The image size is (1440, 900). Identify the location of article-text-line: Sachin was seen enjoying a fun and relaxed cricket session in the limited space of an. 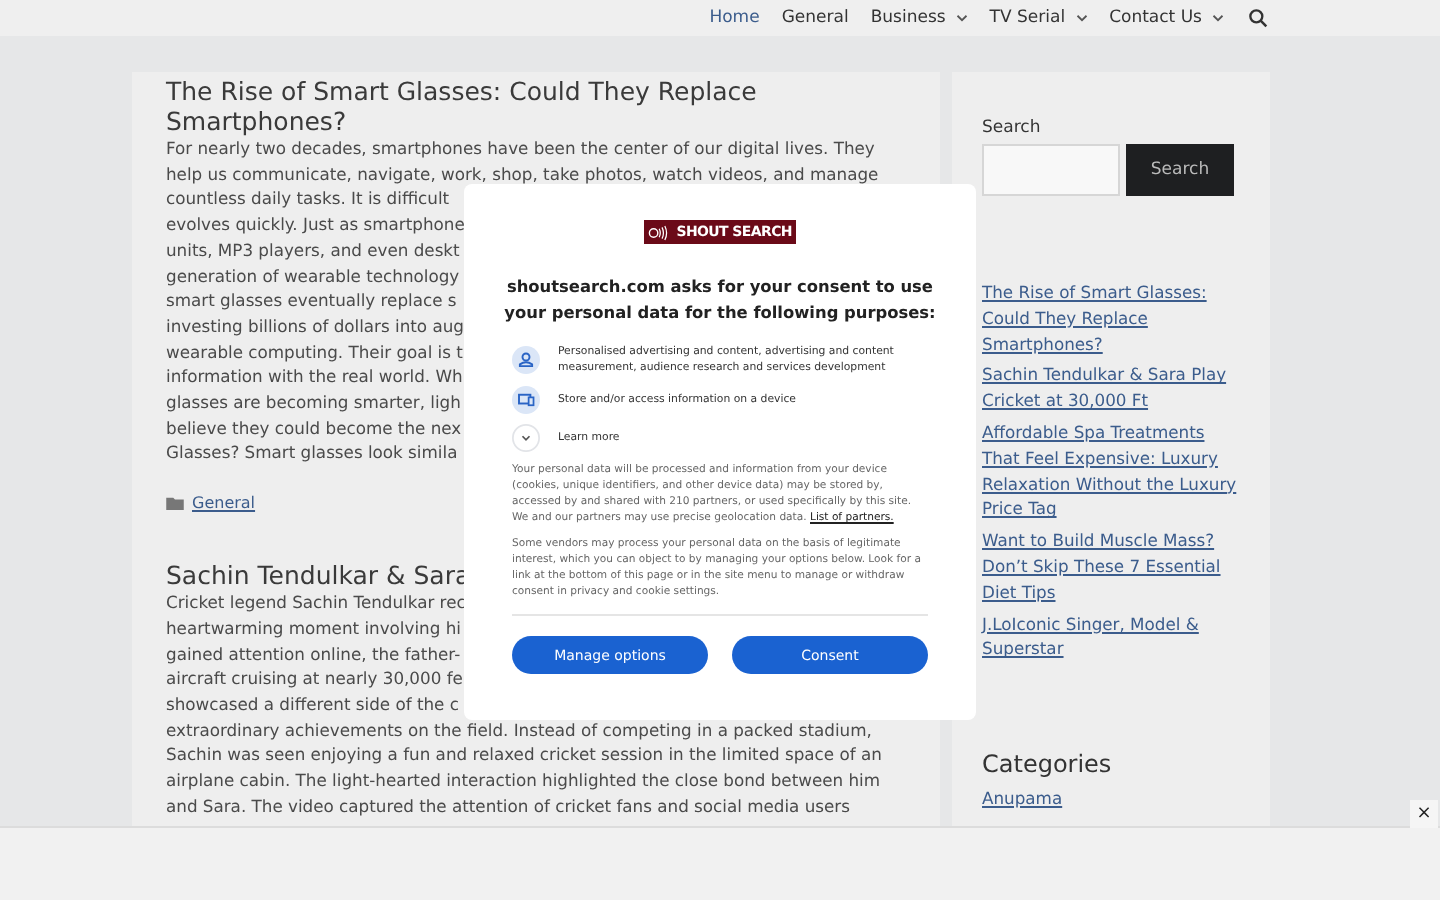
(524, 755).